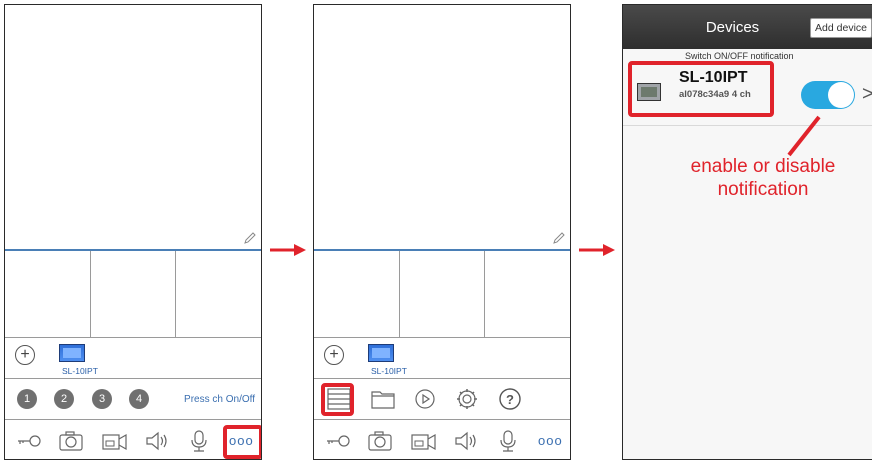 This screenshot has height=463, width=872. What do you see at coordinates (467, 399) in the screenshot?
I see `settings-gear-icon` at bounding box center [467, 399].